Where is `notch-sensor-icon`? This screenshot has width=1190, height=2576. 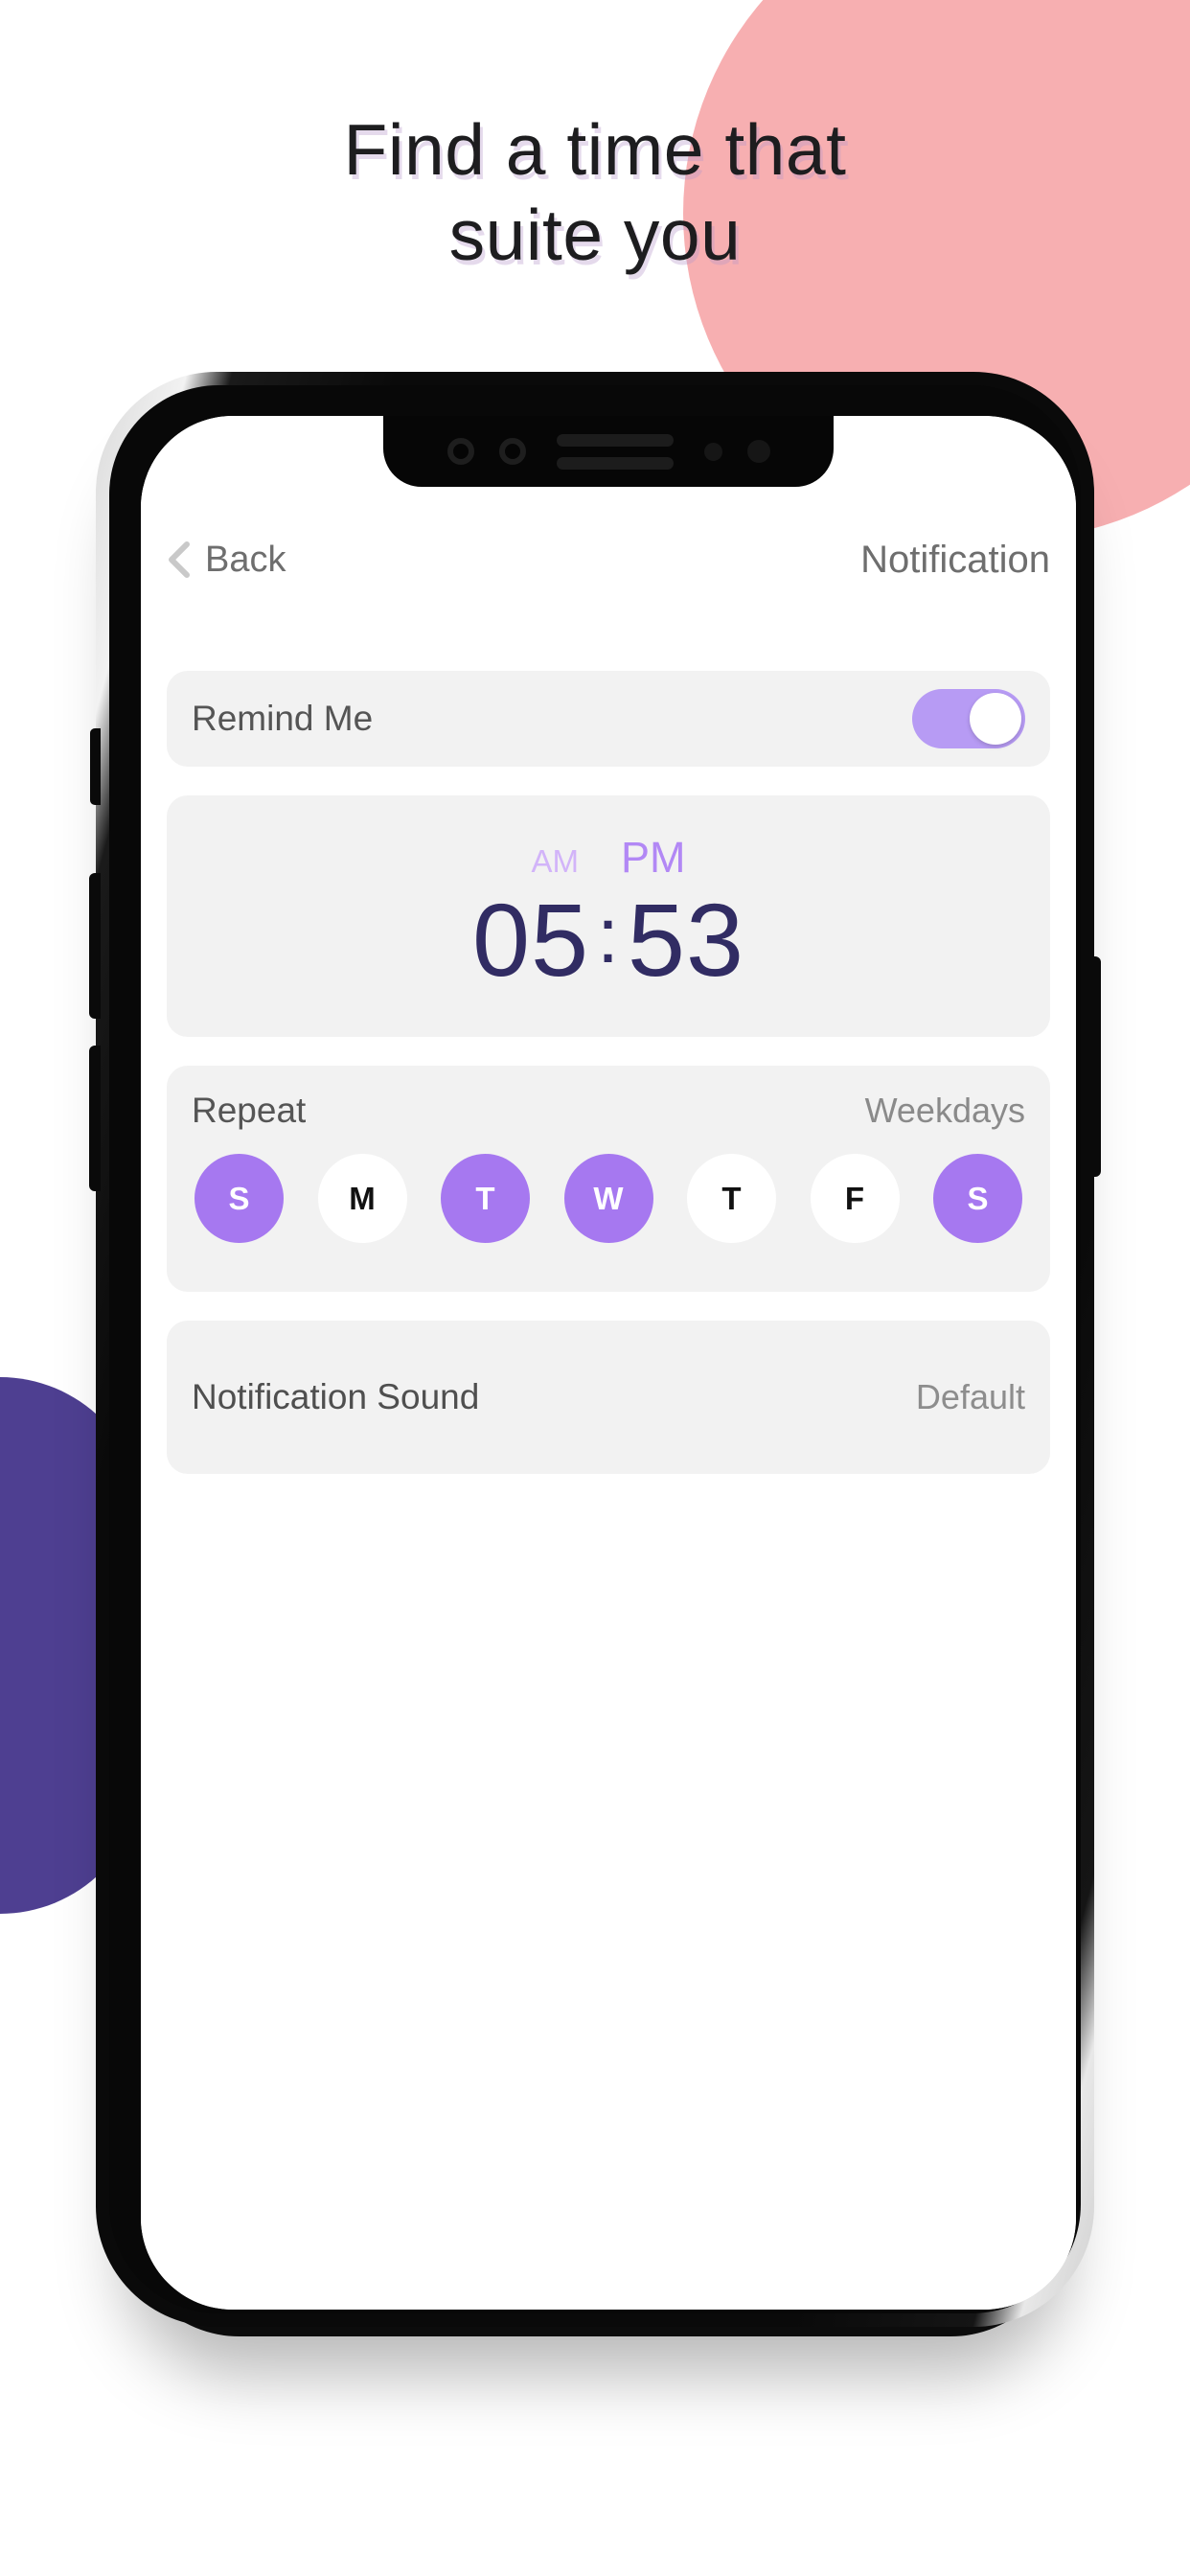 notch-sensor-icon is located at coordinates (460, 451).